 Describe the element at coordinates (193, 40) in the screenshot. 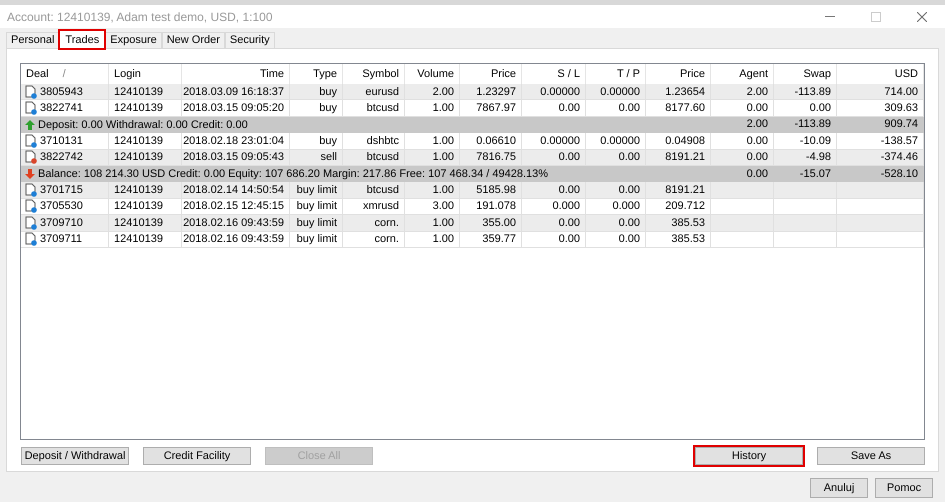

I see `tab: New Order` at that location.